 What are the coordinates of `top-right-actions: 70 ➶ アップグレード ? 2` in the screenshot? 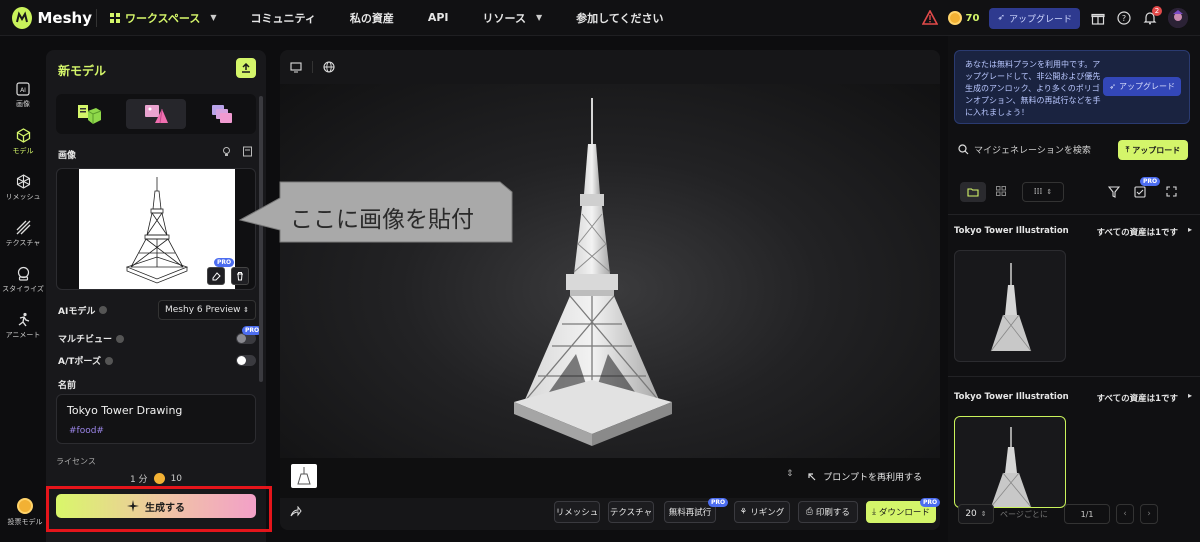 It's located at (1054, 18).